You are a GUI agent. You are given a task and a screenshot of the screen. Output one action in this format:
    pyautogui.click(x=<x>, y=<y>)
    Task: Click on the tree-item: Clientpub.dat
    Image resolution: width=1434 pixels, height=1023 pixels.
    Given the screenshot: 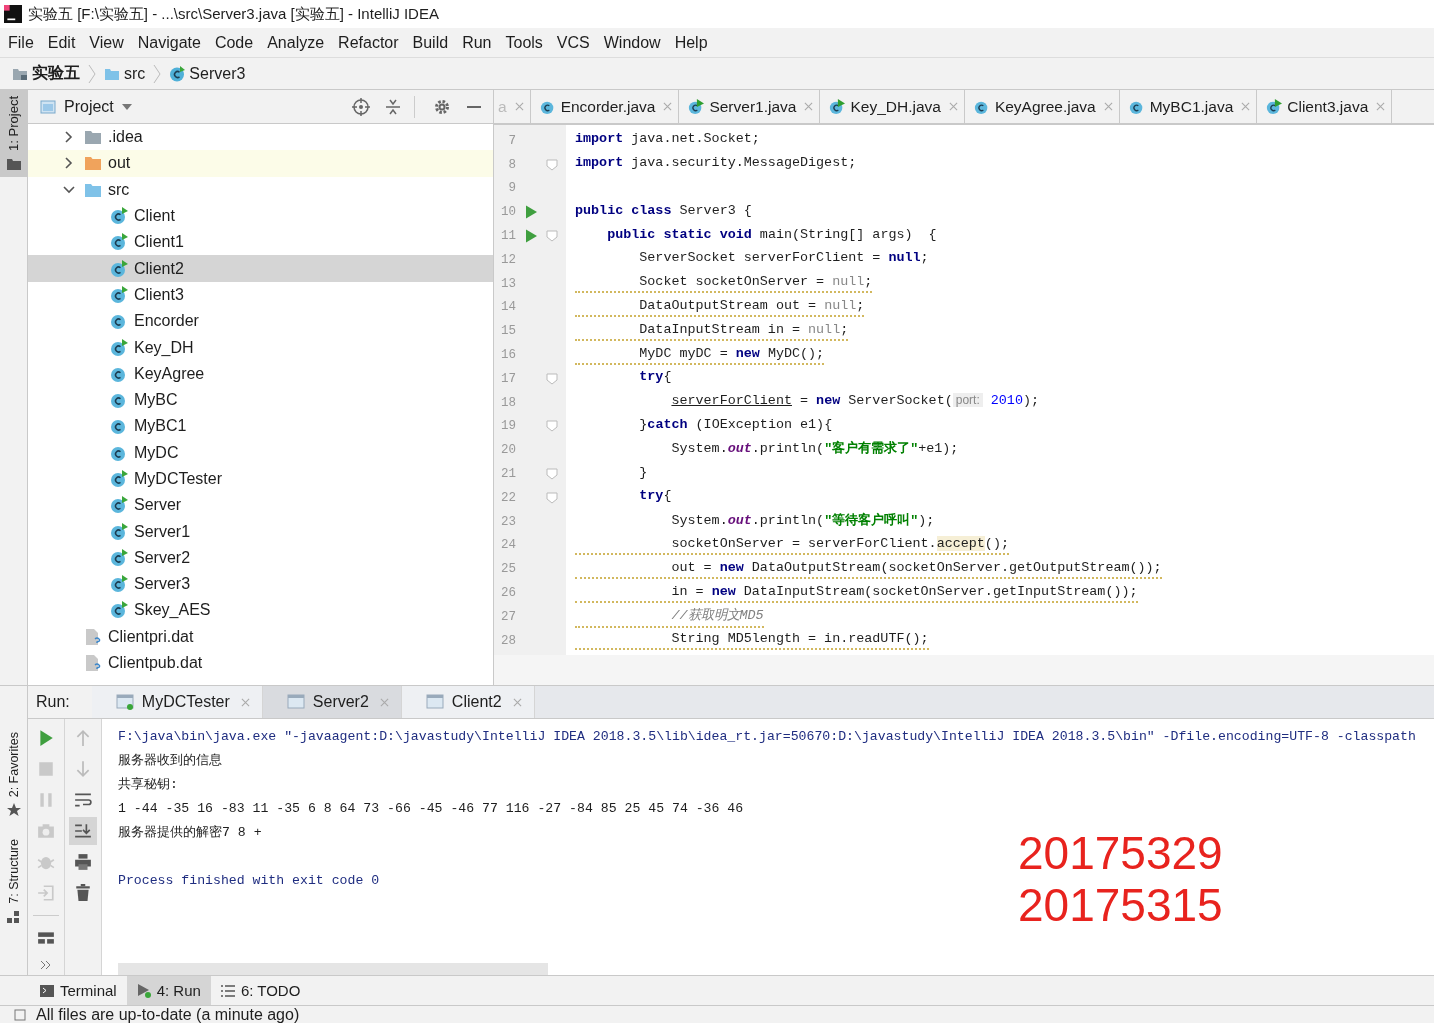 What is the action you would take?
    pyautogui.click(x=260, y=663)
    